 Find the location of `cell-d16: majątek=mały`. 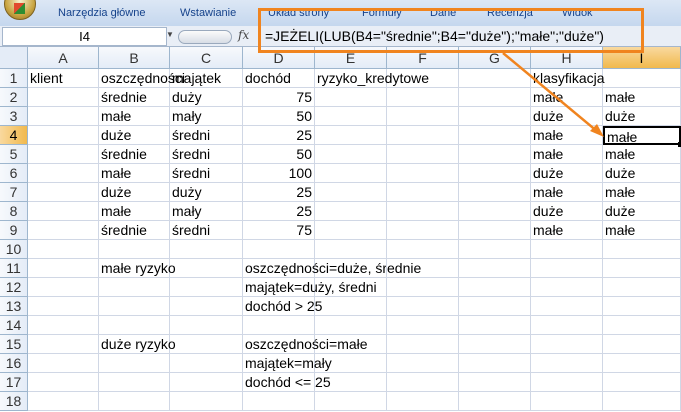

cell-d16: majątek=mały is located at coordinates (287, 363).